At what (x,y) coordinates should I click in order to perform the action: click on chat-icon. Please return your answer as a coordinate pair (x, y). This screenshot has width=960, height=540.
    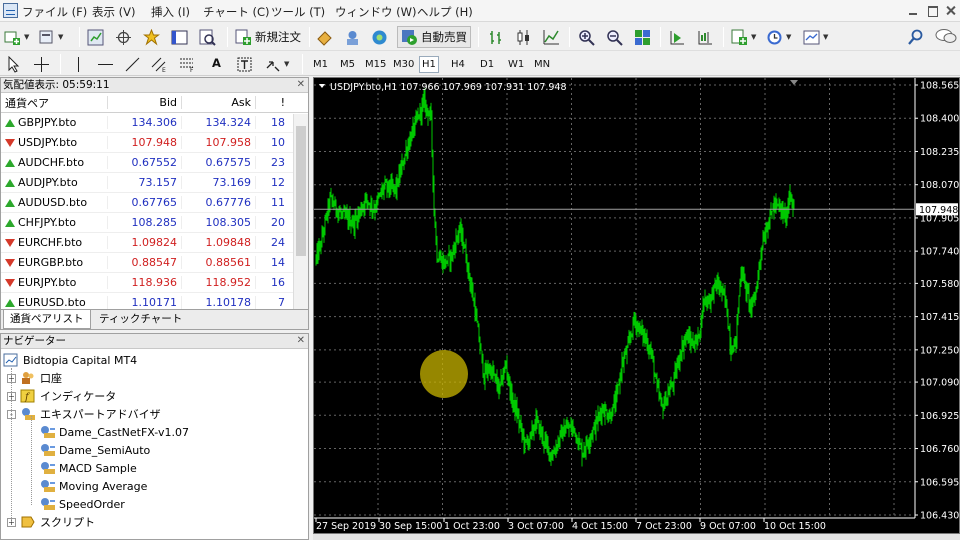
    Looking at the image, I should click on (946, 36).